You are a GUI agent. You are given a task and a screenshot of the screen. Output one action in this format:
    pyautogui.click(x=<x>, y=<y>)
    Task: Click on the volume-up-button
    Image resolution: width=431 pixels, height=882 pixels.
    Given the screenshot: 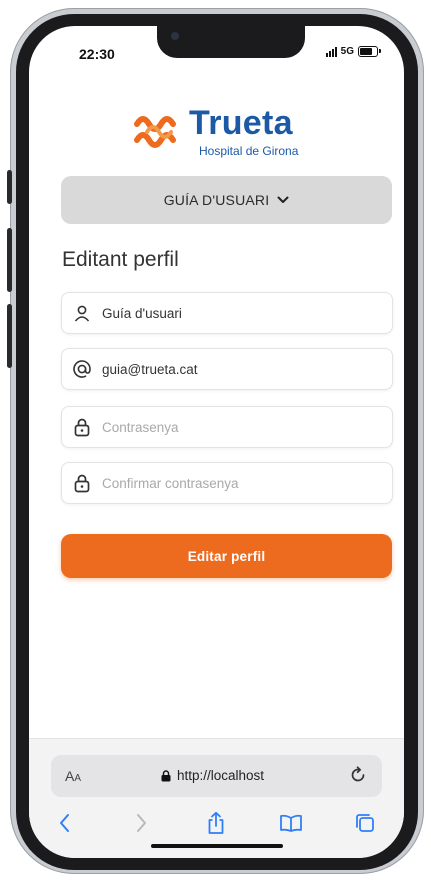 What is the action you would take?
    pyautogui.click(x=9, y=260)
    